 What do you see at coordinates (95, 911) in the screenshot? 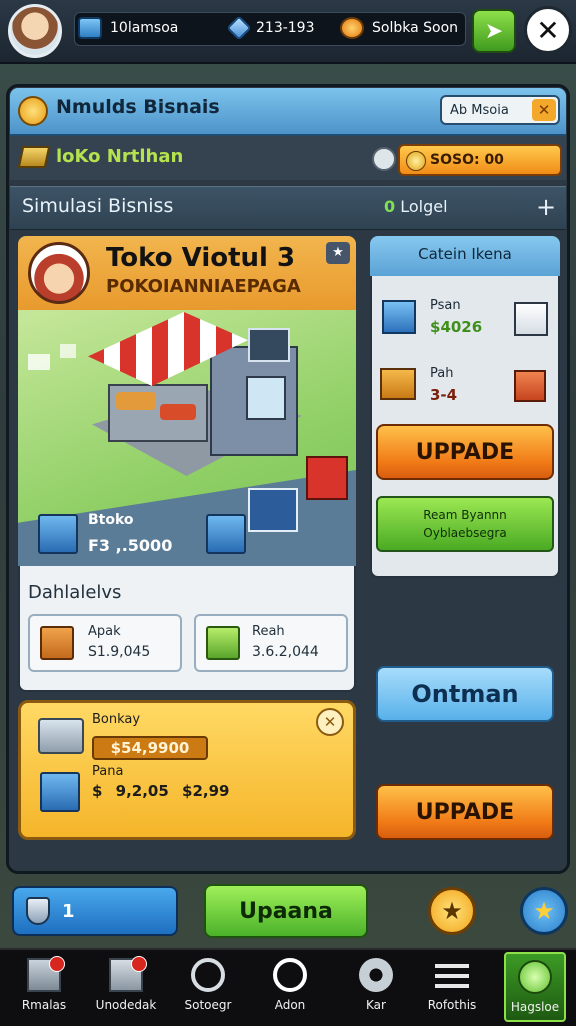
I see `level-button: 1` at bounding box center [95, 911].